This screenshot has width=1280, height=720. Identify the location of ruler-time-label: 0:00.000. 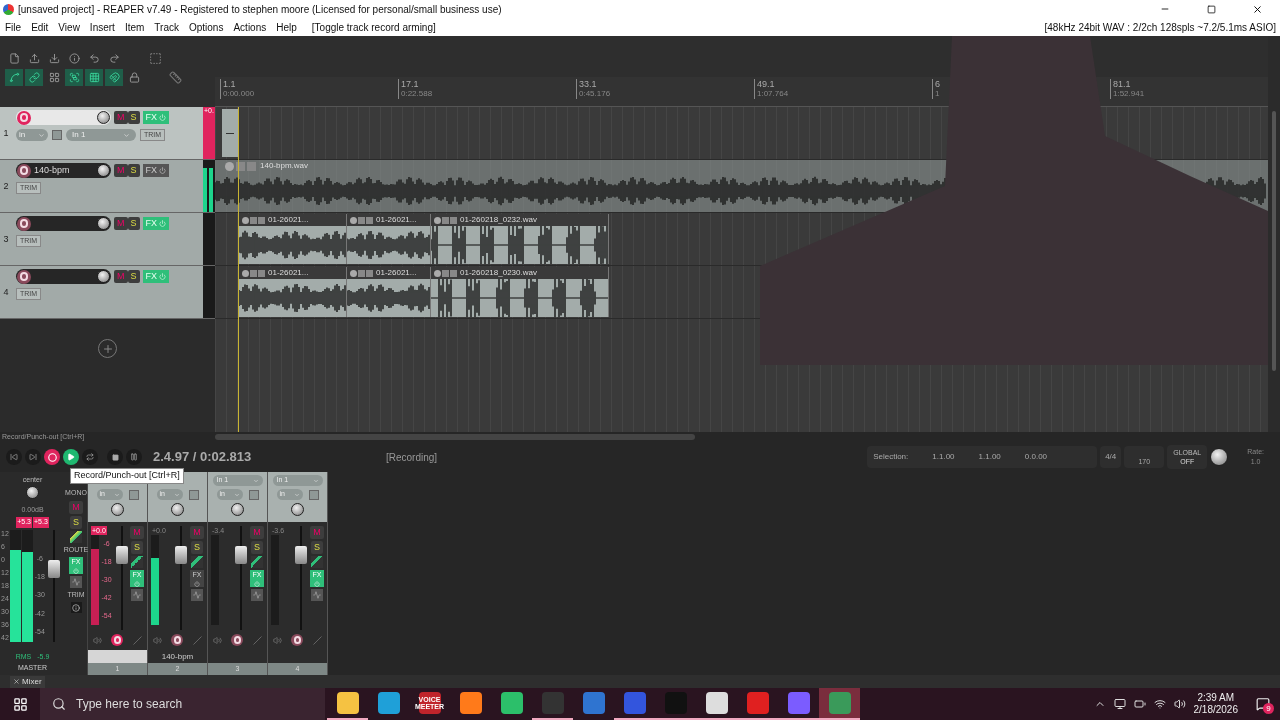
(239, 94).